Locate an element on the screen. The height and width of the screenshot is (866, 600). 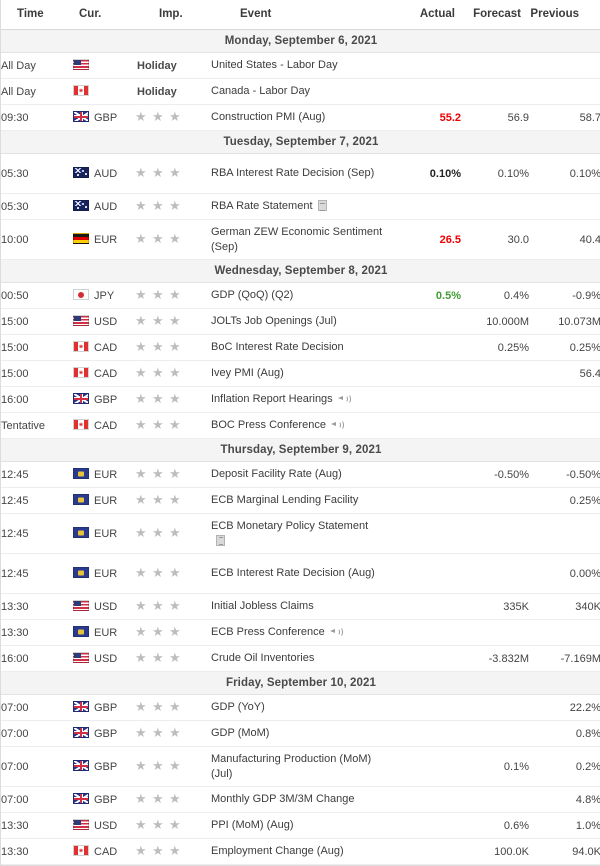
event-description: ECB Monetary Policy Statement is located at coordinates (301, 533).